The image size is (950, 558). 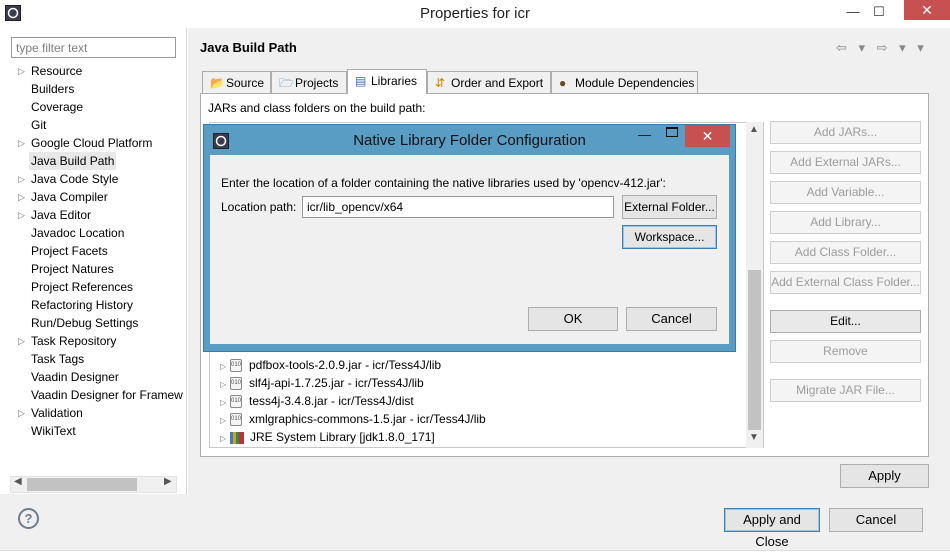 I want to click on filter-input, so click(x=93, y=47).